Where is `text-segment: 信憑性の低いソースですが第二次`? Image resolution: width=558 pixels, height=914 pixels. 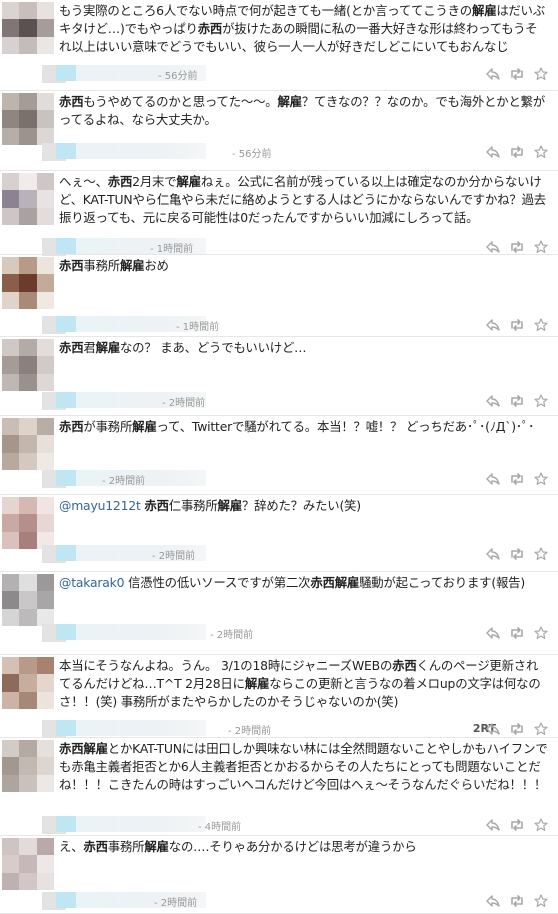 text-segment: 信憑性の低いソースですが第二次 is located at coordinates (217, 582).